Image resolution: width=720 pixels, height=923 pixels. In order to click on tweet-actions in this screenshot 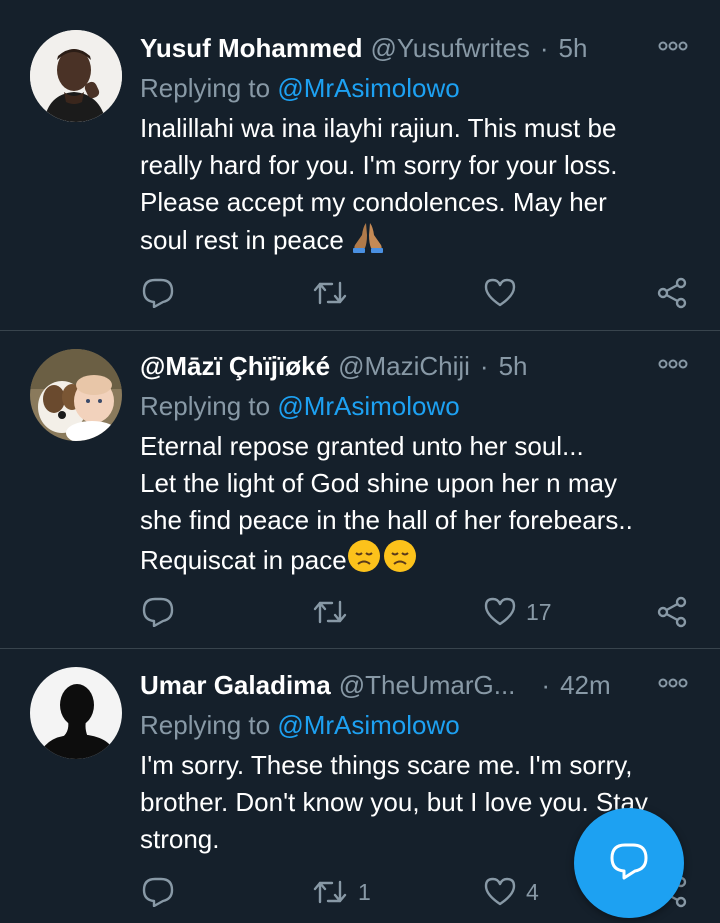, I will do `click(420, 293)`.